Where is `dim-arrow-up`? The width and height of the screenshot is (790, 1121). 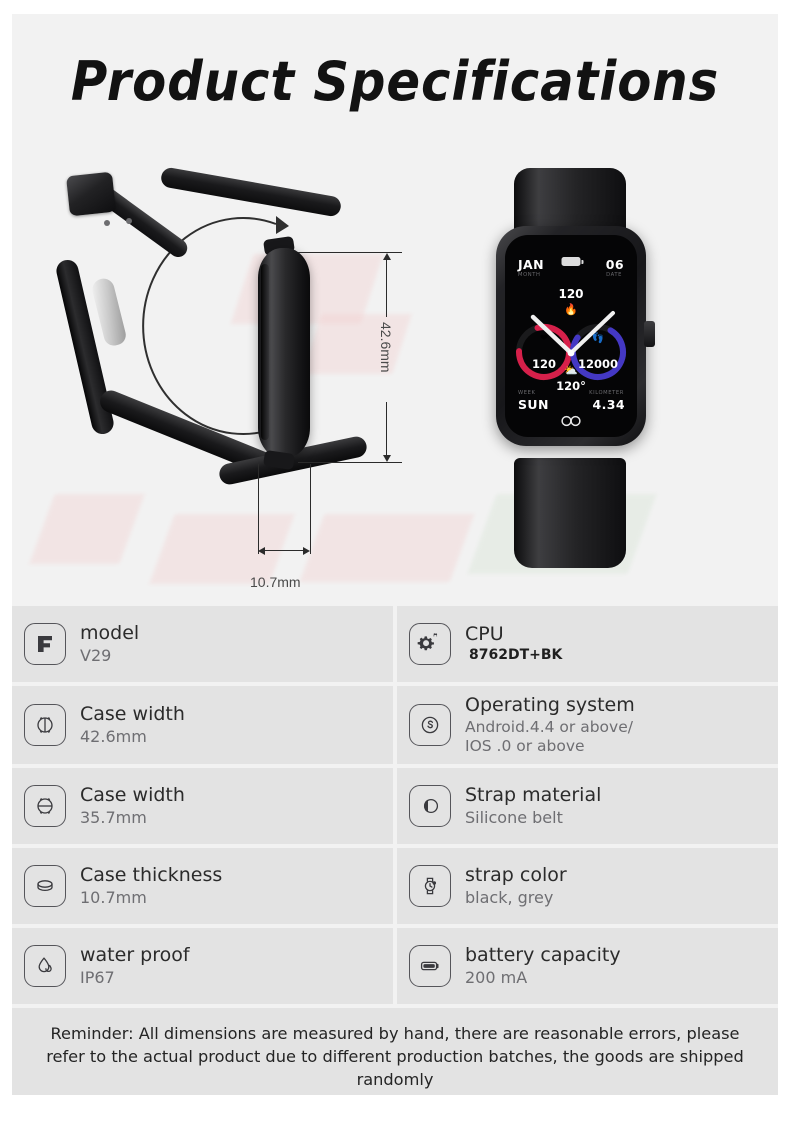 dim-arrow-up is located at coordinates (387, 256).